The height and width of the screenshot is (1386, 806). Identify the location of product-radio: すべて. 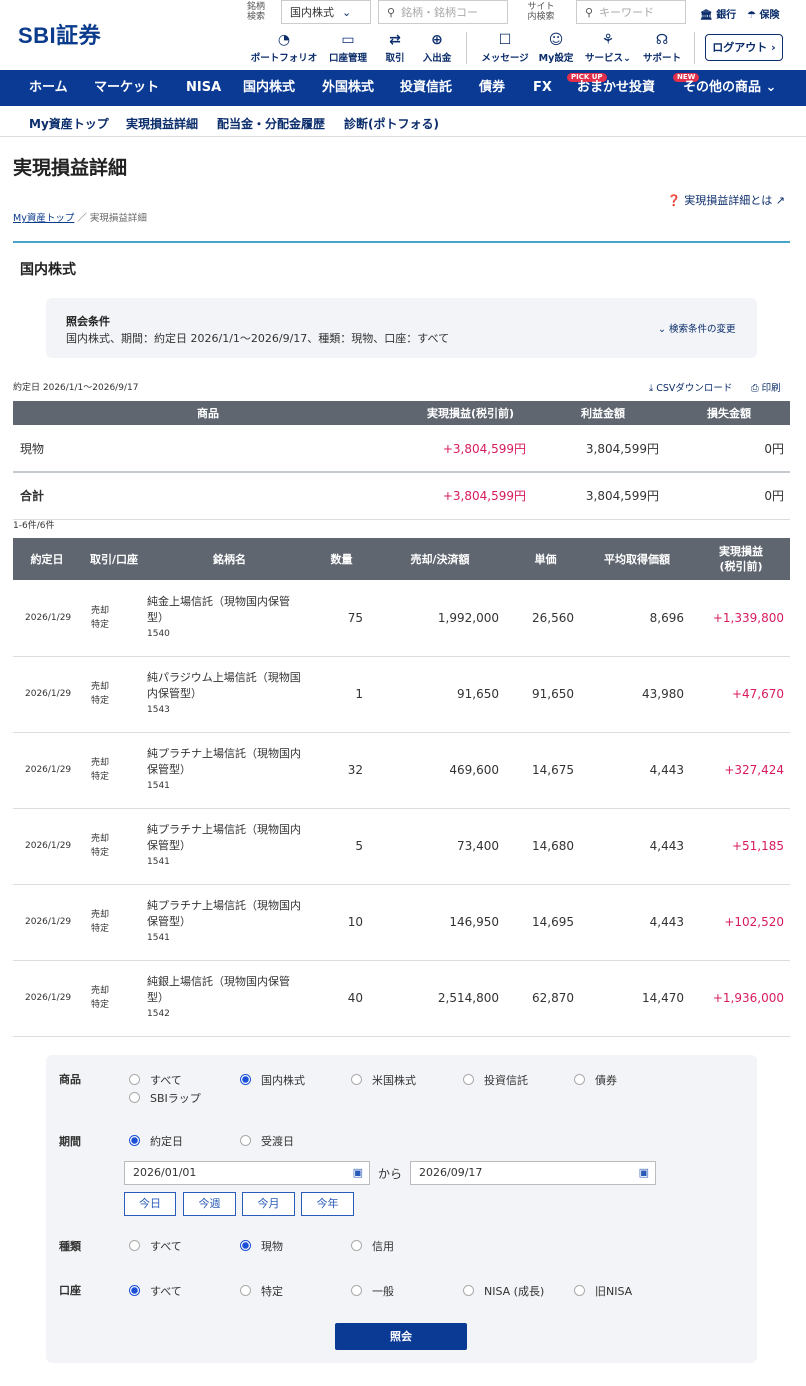
(155, 1080).